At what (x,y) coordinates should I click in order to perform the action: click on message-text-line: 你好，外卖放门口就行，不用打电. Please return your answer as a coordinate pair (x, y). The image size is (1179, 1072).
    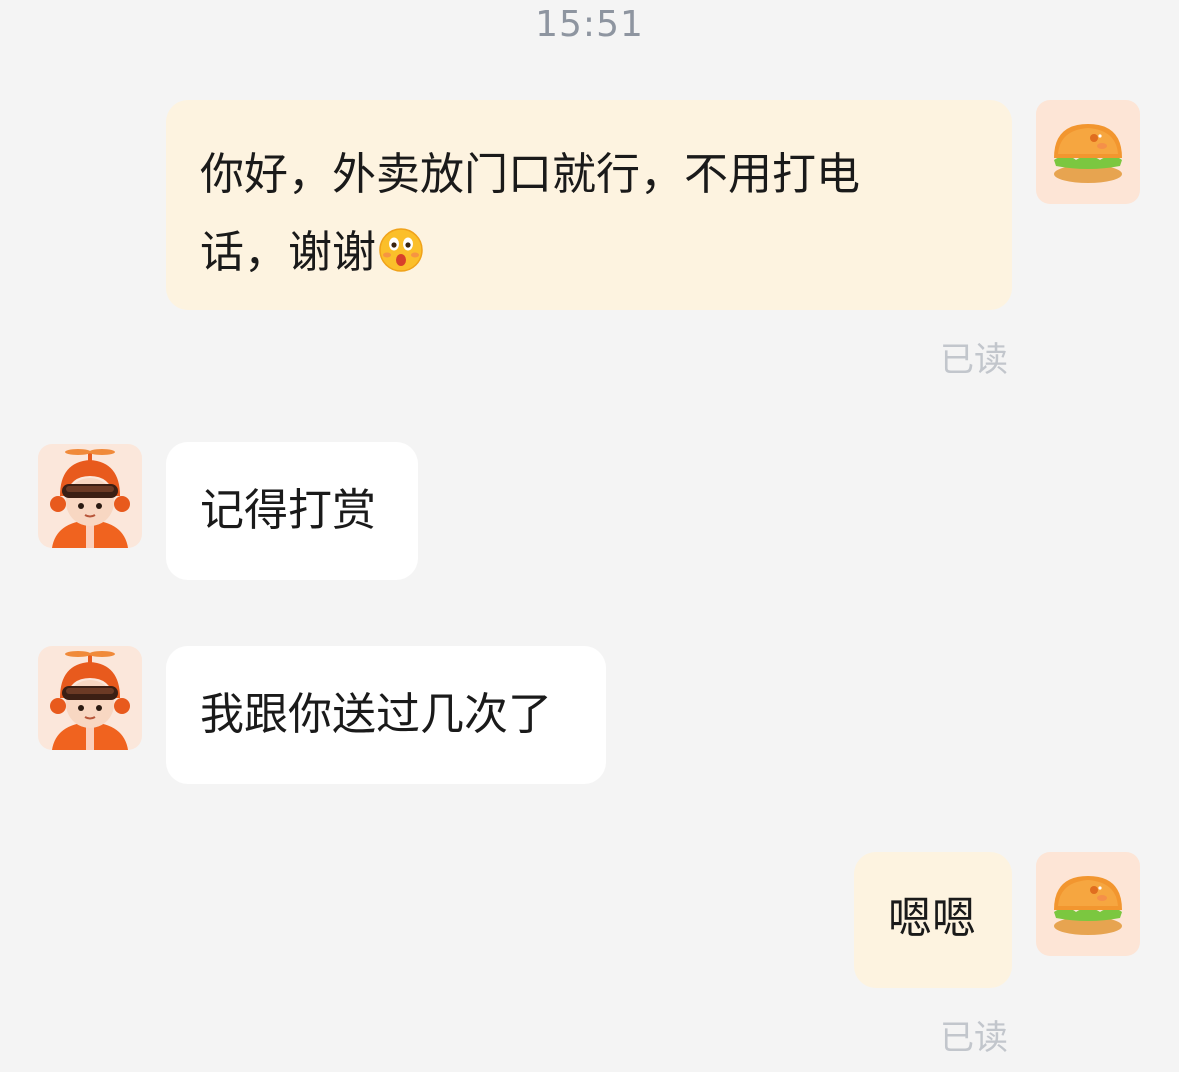
    Looking at the image, I should click on (530, 174).